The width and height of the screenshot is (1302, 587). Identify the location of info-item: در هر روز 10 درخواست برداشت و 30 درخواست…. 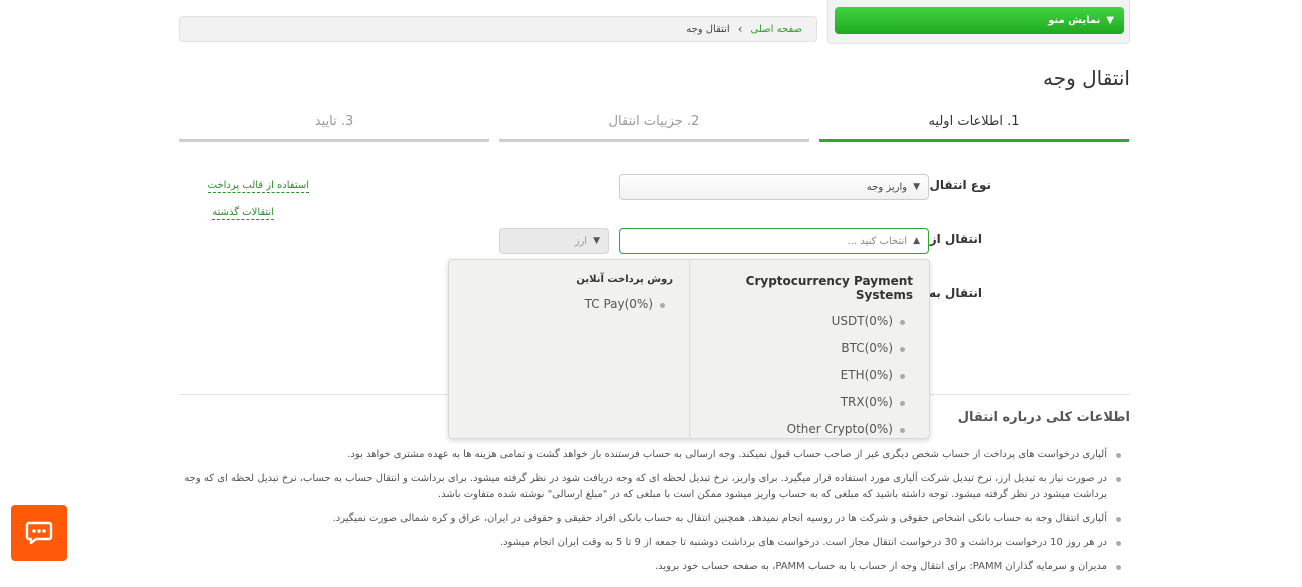
(651, 543).